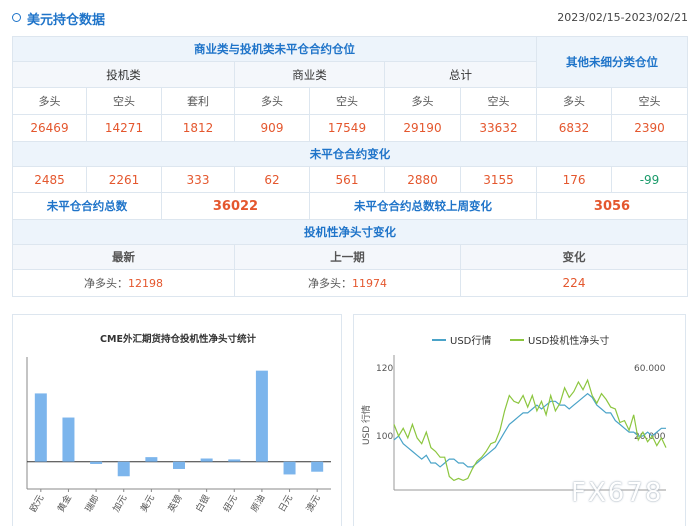 This screenshot has height=526, width=700. What do you see at coordinates (198, 128) in the screenshot?
I see `value-cell: 1812` at bounding box center [198, 128].